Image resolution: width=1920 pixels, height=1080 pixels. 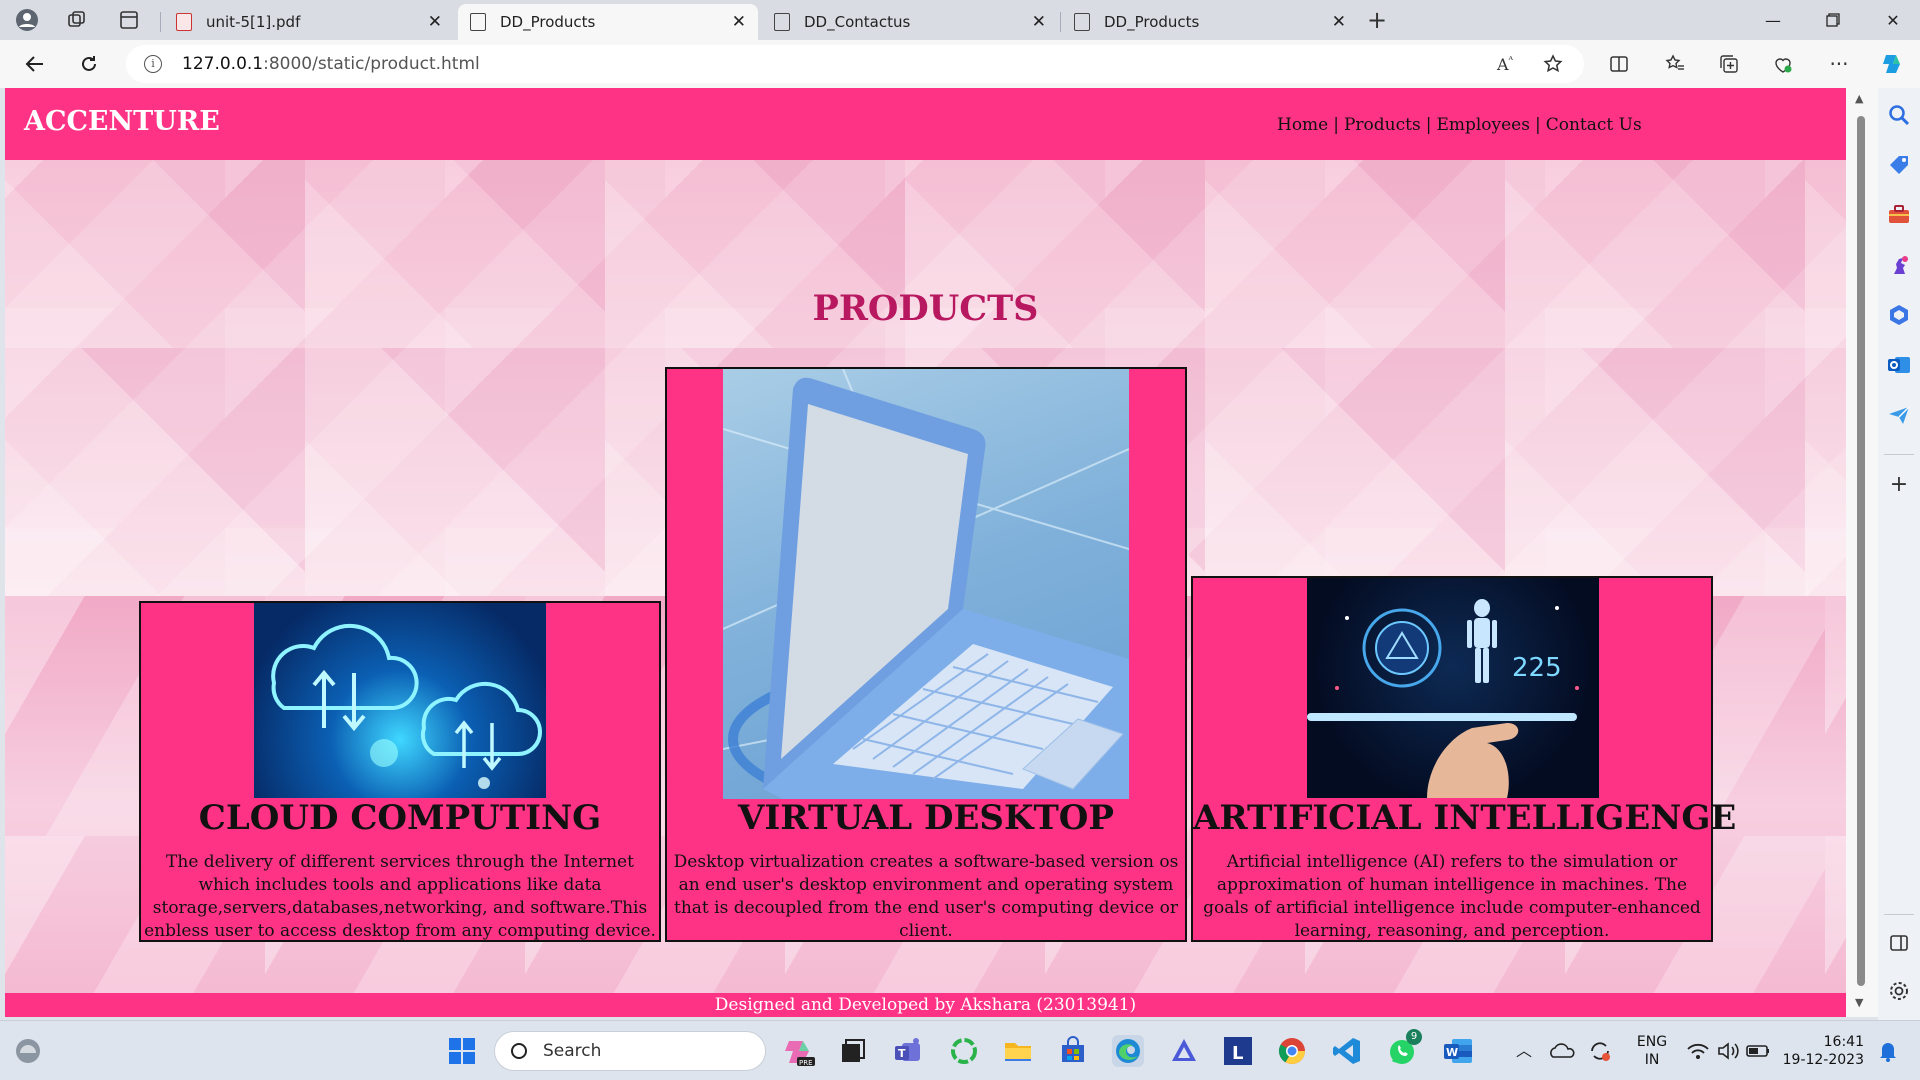 I want to click on clock-date: 19-12-2023, so click(x=1823, y=1060).